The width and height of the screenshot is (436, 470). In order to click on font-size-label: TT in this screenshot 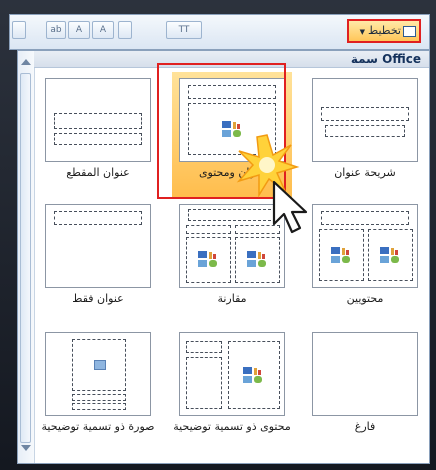, I will do `click(184, 30)`.